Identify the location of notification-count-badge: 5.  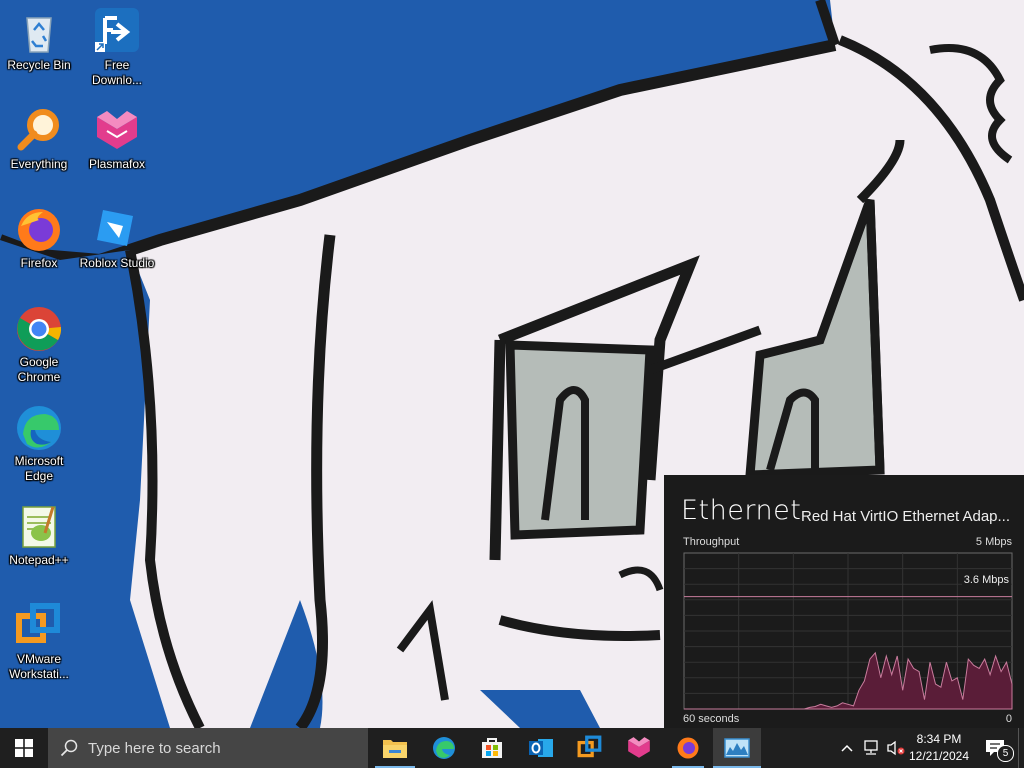
(1005, 753).